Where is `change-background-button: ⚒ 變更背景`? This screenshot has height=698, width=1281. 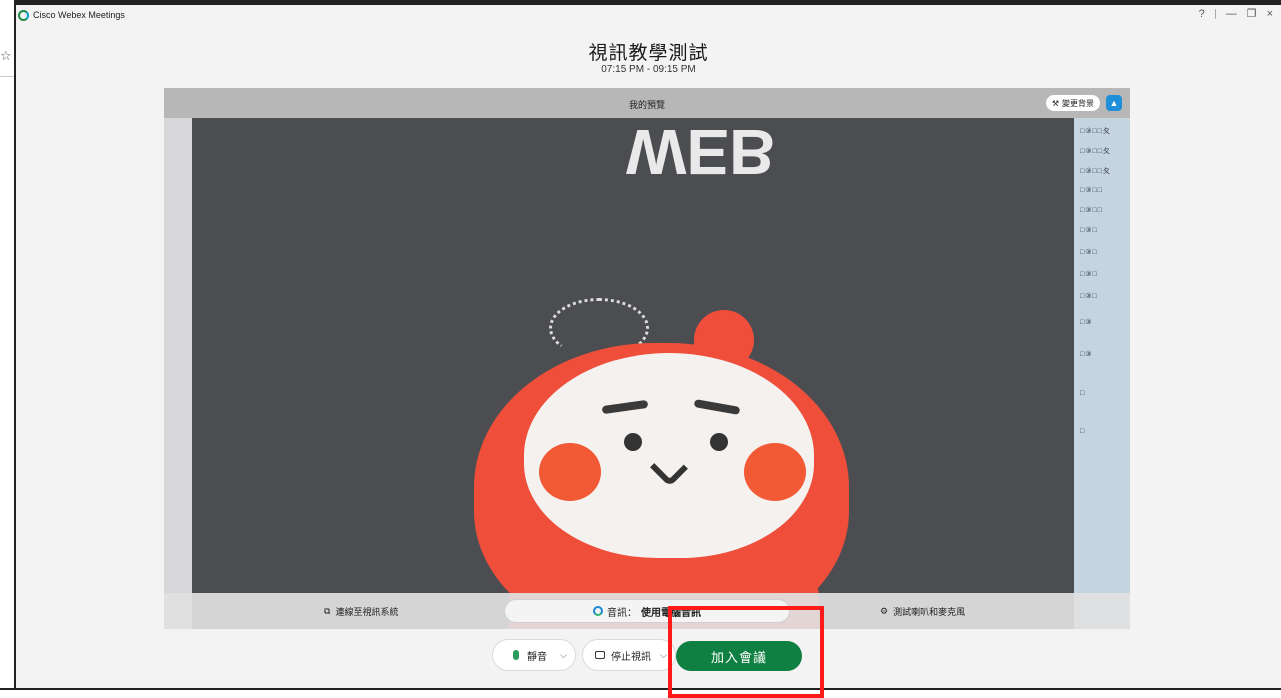 change-background-button: ⚒ 變更背景 is located at coordinates (1072, 103).